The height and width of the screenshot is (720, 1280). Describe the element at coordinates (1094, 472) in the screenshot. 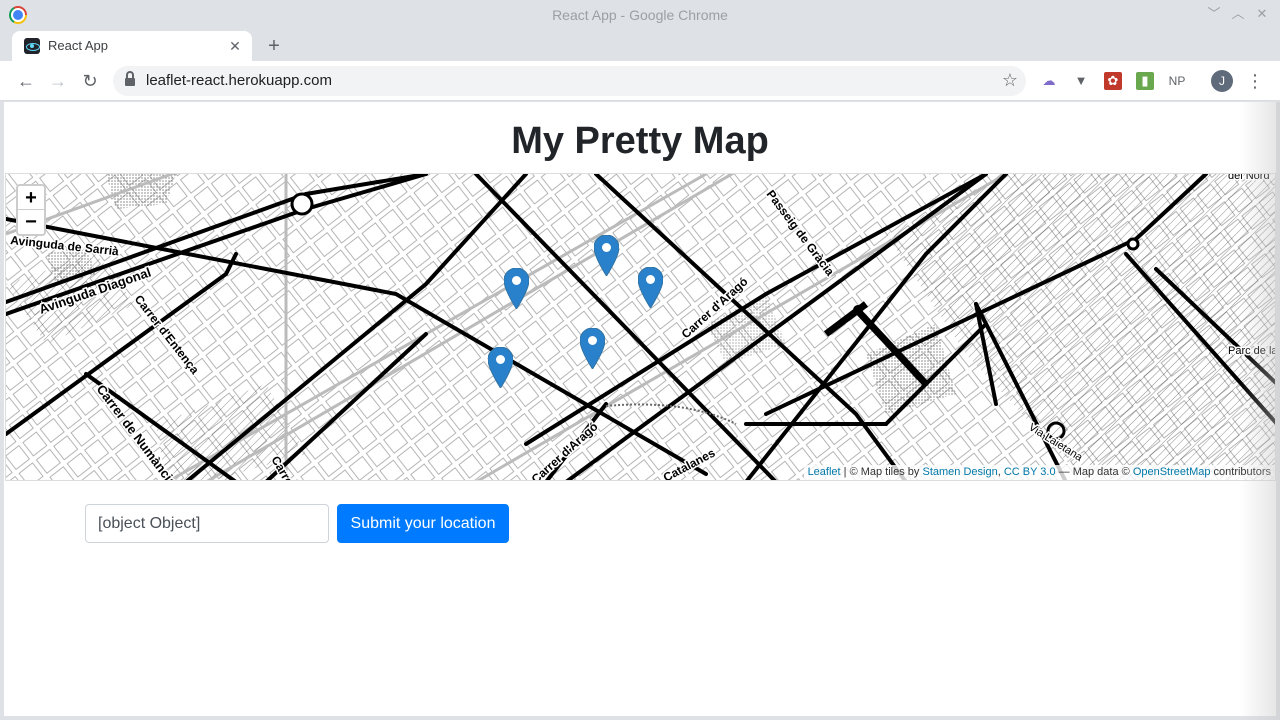

I see `attribution-text: — Map data ©` at that location.